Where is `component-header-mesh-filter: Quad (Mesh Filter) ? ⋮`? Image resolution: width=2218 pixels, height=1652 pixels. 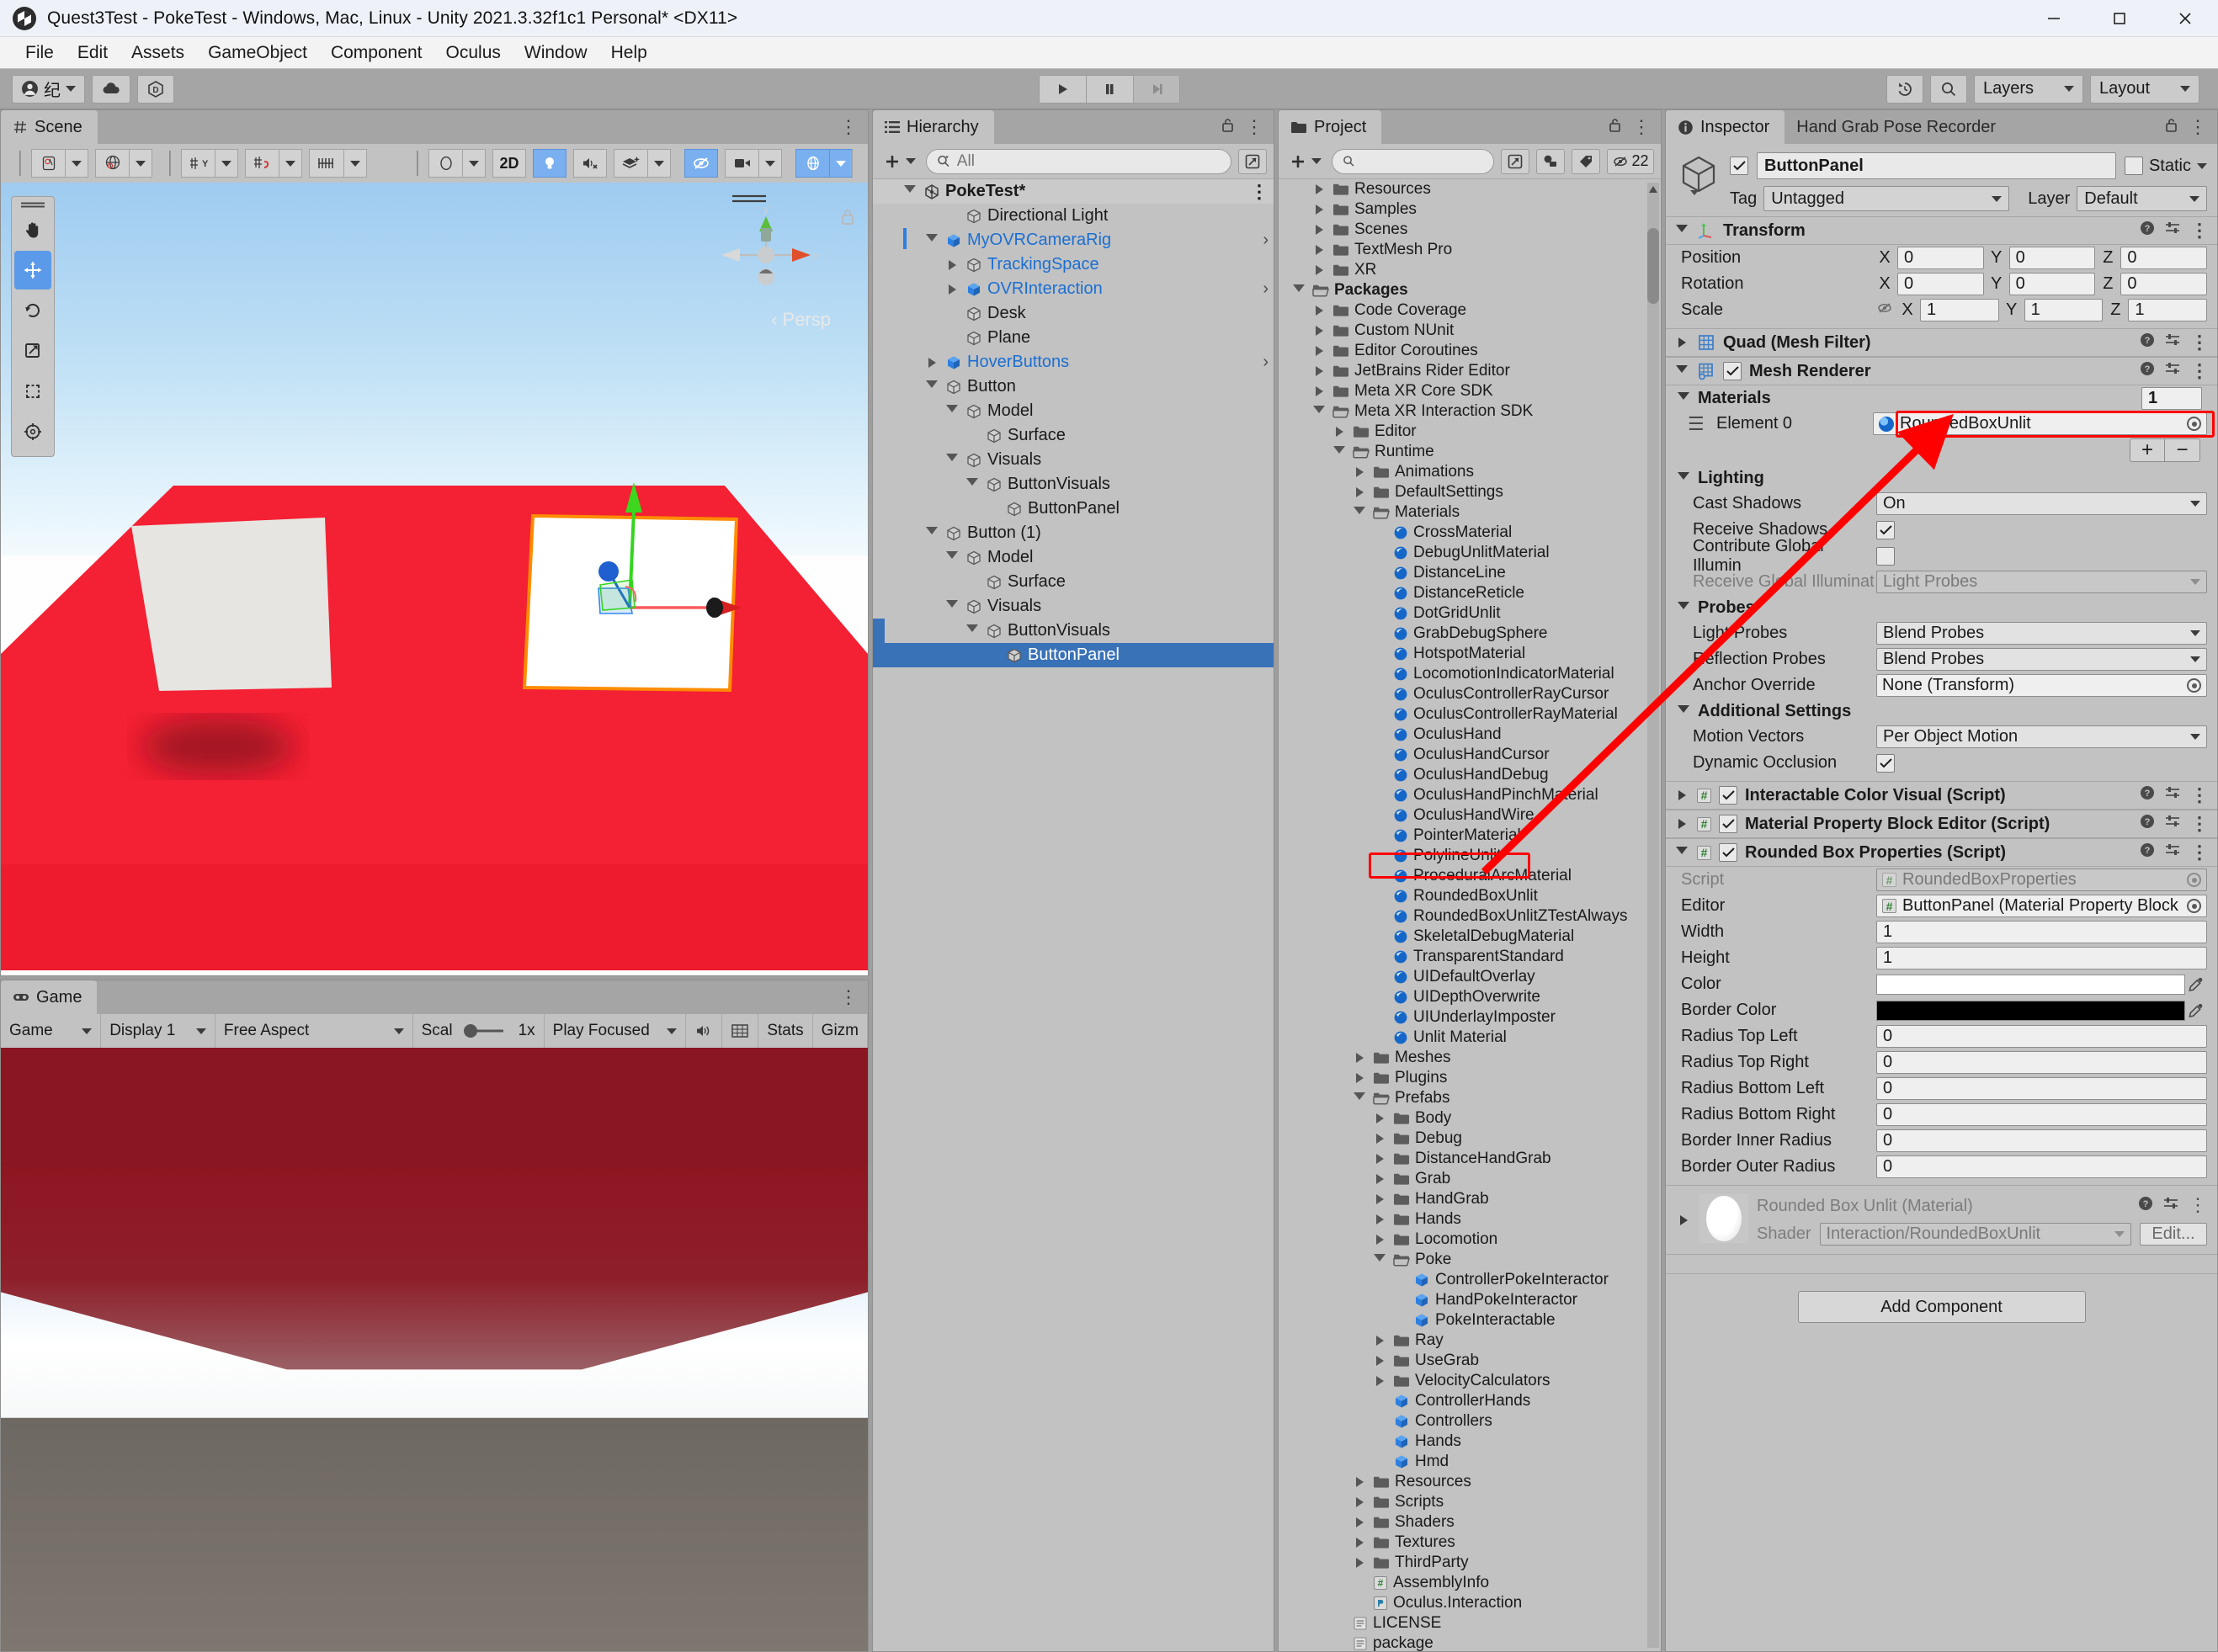 component-header-mesh-filter: Quad (Mesh Filter) ? ⋮ is located at coordinates (1942, 342).